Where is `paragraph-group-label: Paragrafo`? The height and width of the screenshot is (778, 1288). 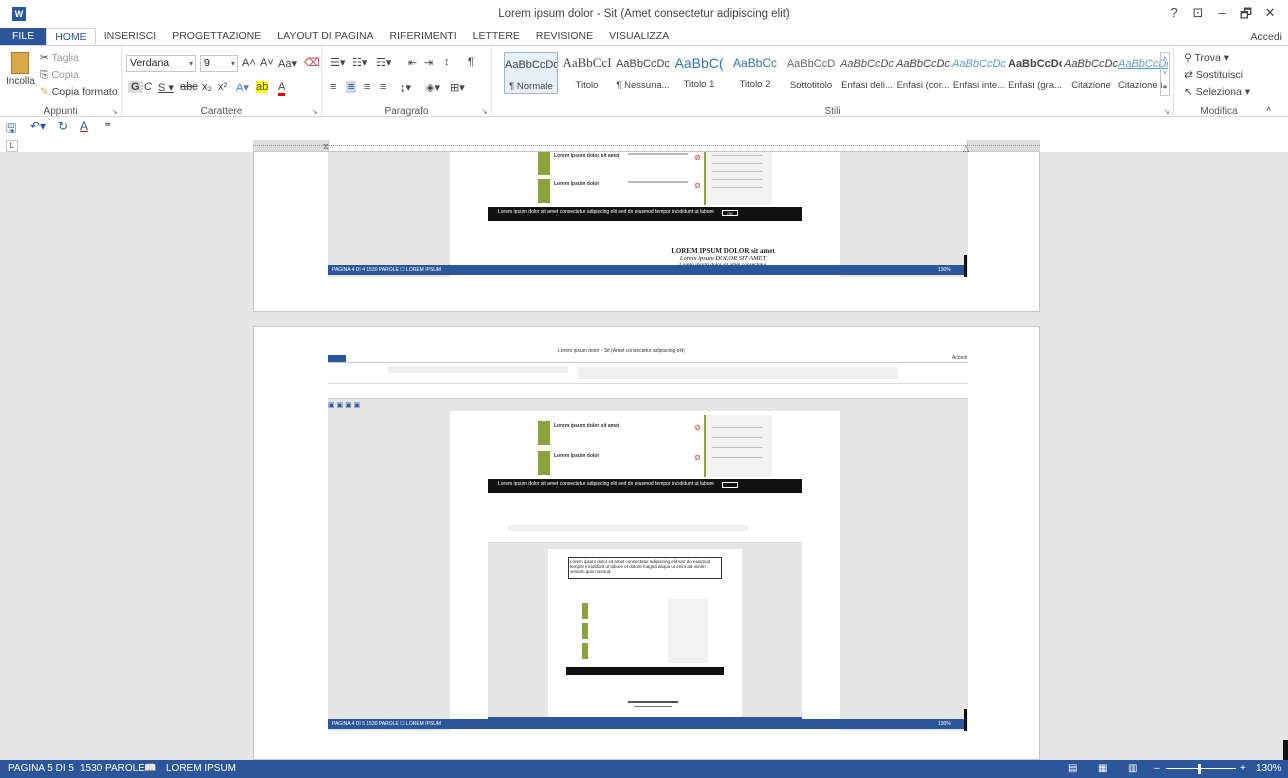
paragraph-group-label: Paragrafo is located at coordinates (406, 111).